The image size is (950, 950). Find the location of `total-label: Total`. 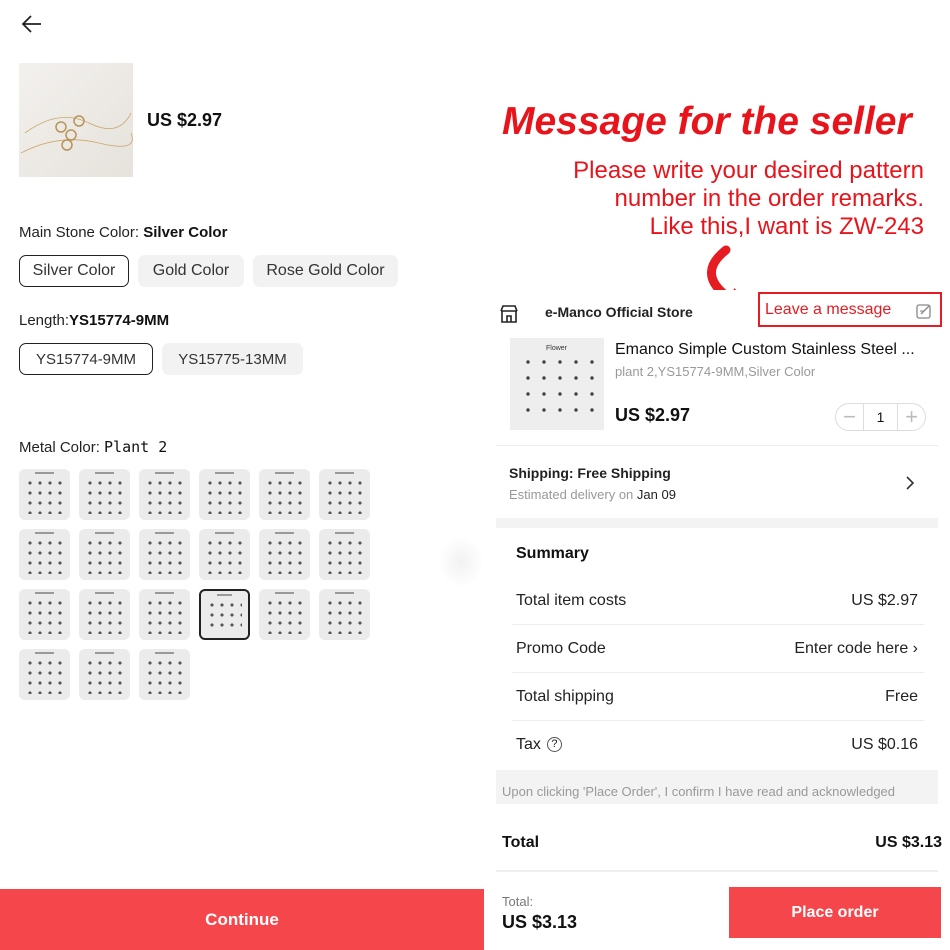

total-label: Total is located at coordinates (521, 842).